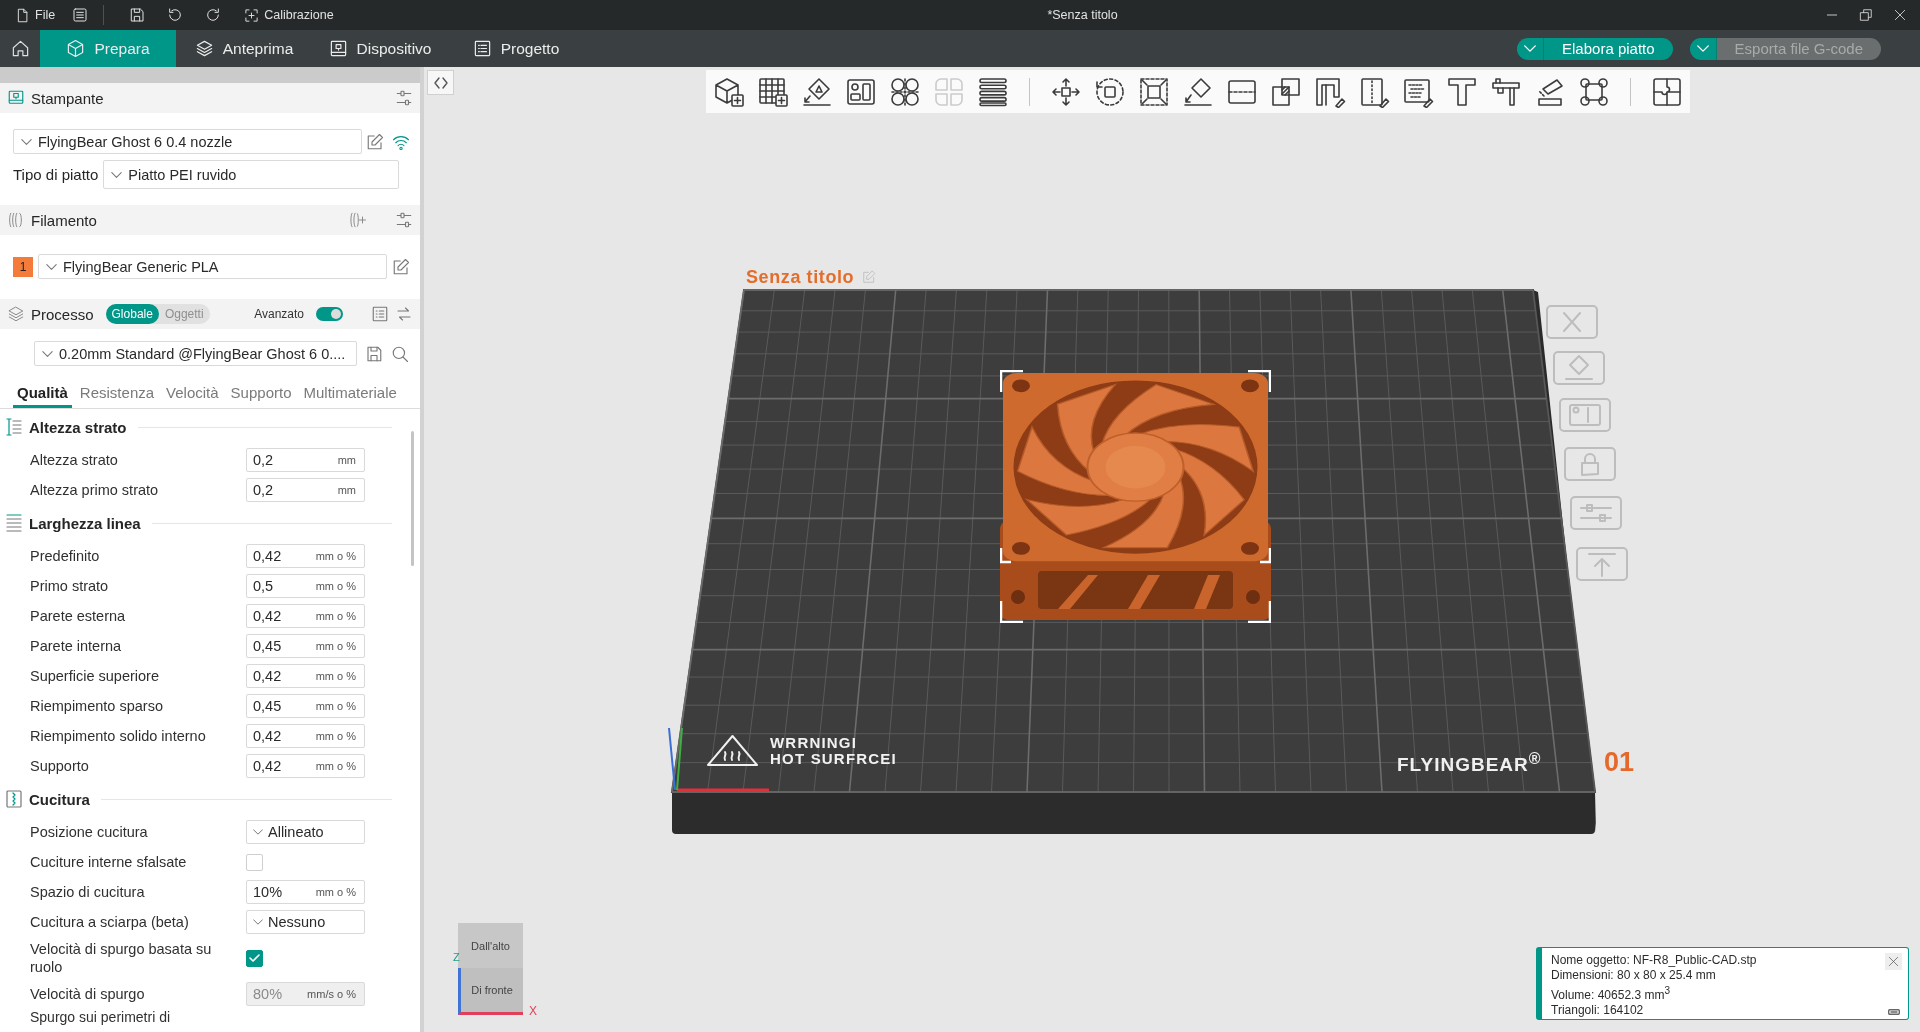  Describe the element at coordinates (76, 646) in the screenshot. I see `setting-label: Parete interna` at that location.